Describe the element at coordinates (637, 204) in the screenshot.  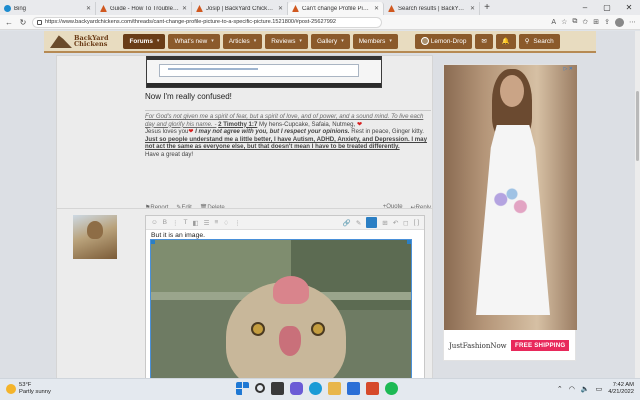
I see `page-scrollbar` at that location.